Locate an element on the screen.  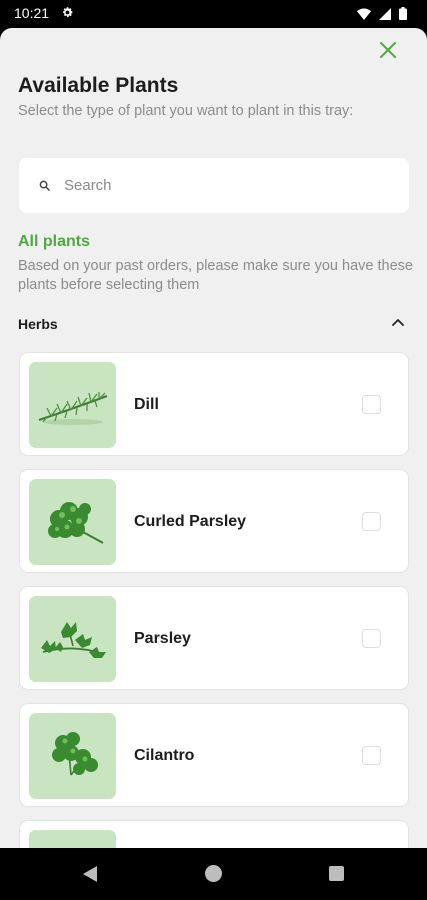
home-icon is located at coordinates (213, 873).